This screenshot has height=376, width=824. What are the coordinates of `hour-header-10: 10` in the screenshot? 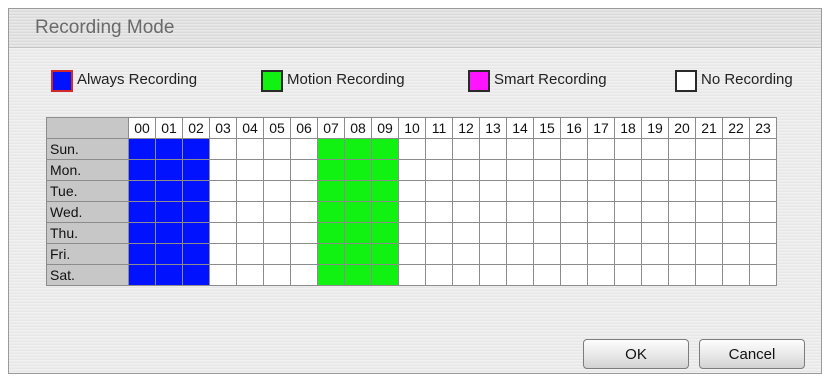 It's located at (412, 128).